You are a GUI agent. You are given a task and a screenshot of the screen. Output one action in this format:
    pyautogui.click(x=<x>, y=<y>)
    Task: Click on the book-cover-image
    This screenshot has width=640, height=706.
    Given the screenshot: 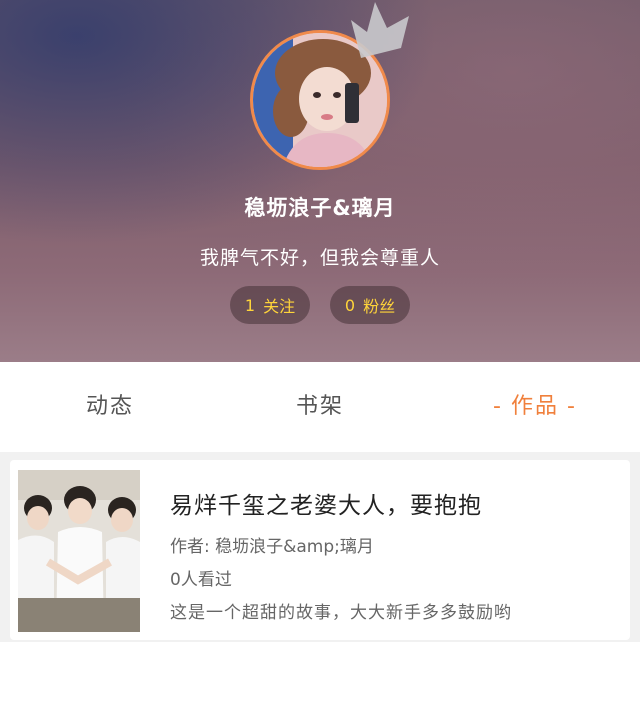 What is the action you would take?
    pyautogui.click(x=79, y=551)
    